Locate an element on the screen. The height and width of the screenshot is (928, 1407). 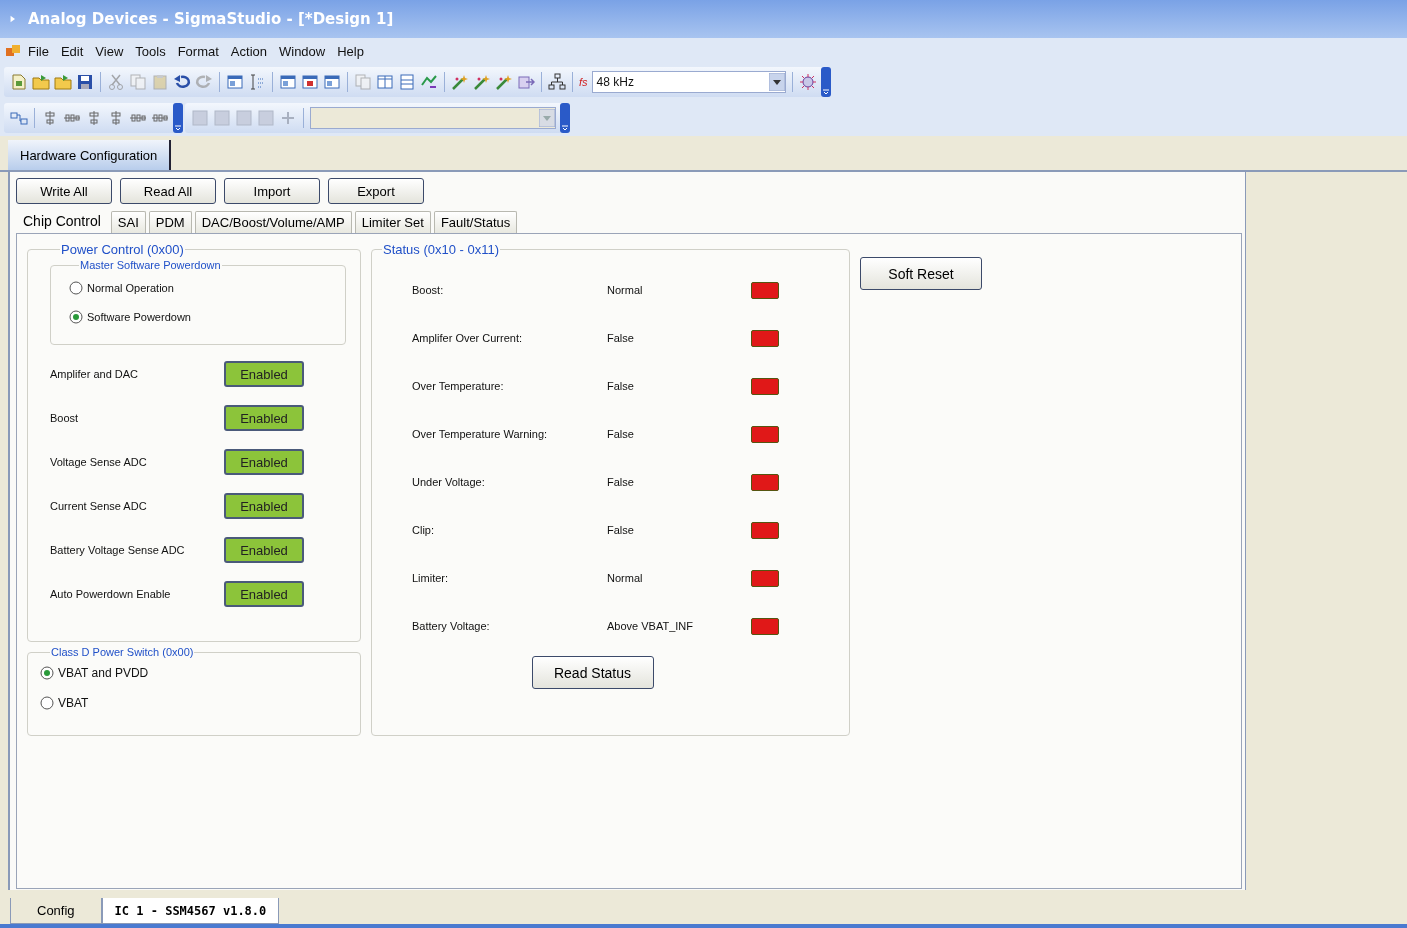
tab: DAC/Boost/Volume/AMP is located at coordinates (273, 222).